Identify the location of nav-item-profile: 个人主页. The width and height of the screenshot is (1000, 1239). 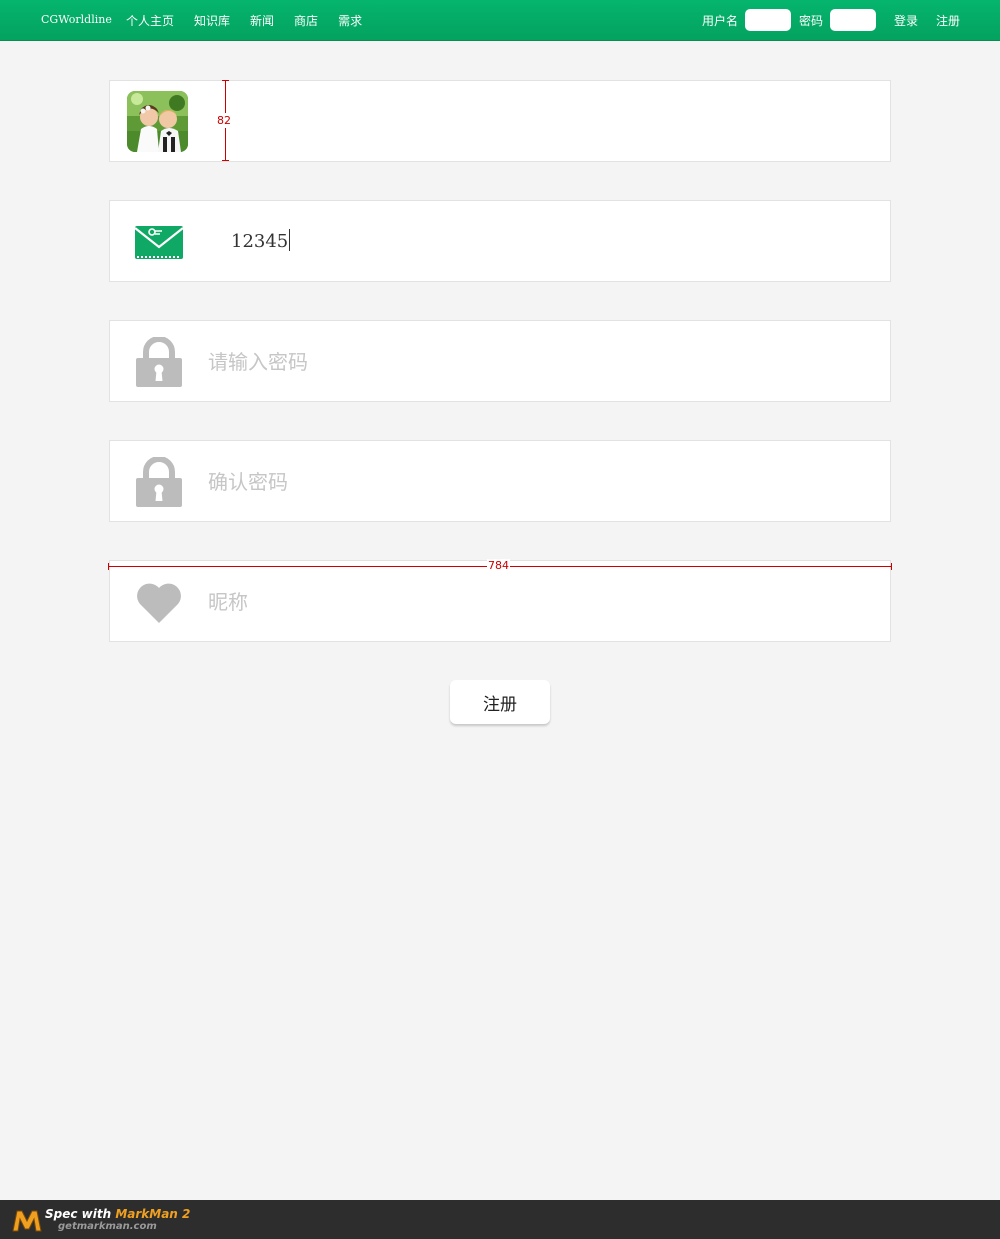
(150, 20).